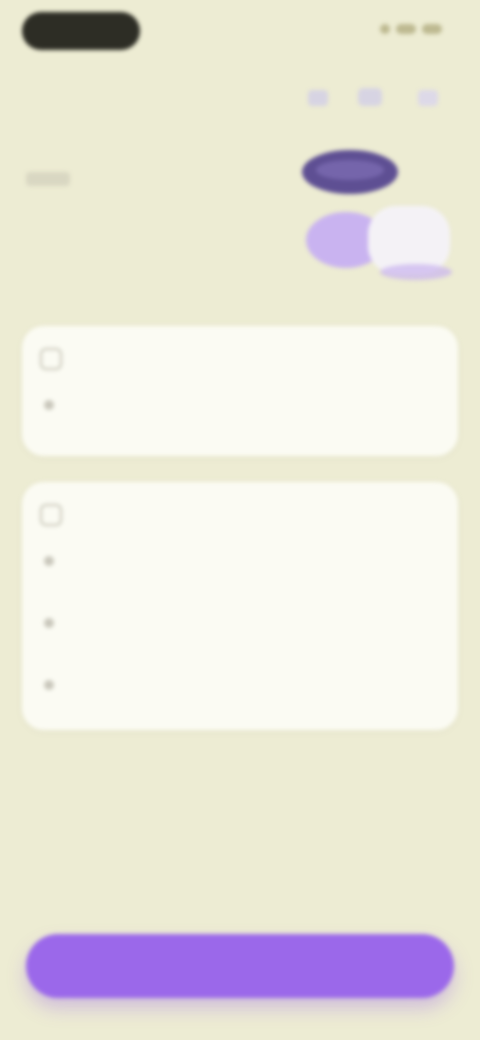  Describe the element at coordinates (377, 184) in the screenshot. I see `hero-illustration-icon` at that location.